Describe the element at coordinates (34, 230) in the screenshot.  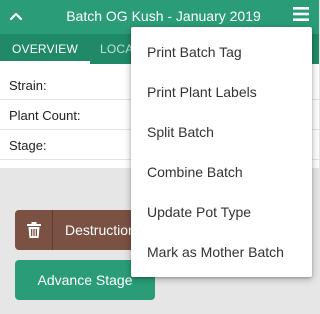
I see `trash-icon` at that location.